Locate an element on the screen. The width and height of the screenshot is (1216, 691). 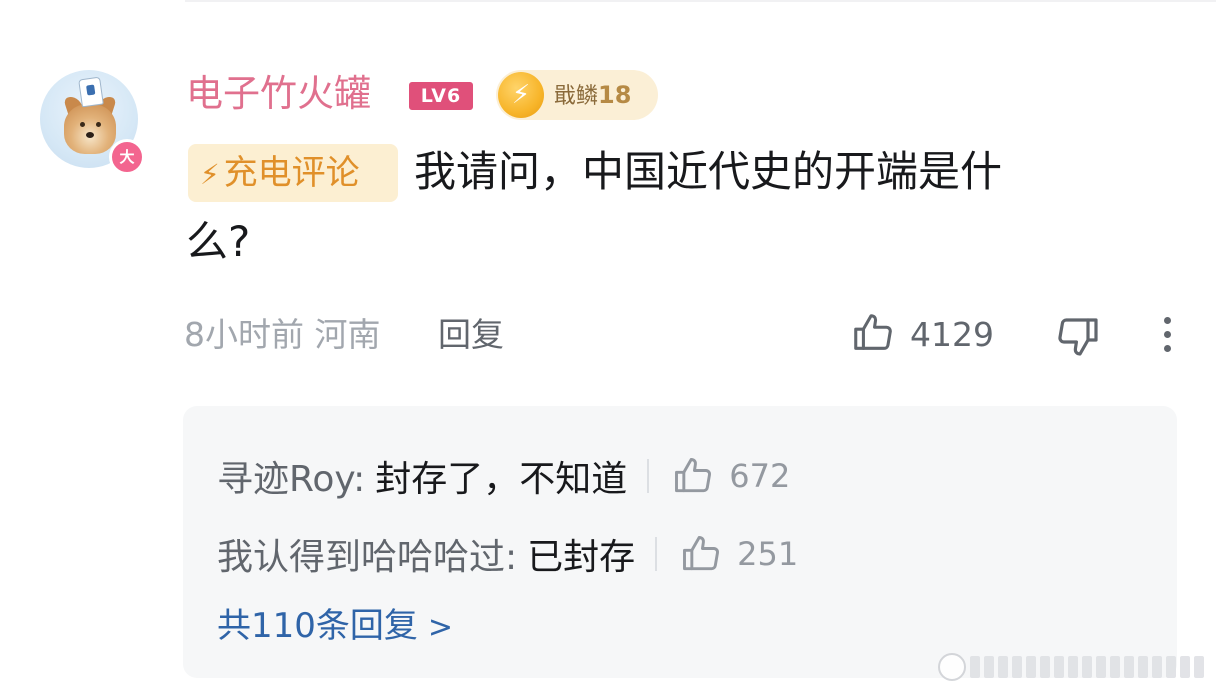
reply-item: 寻迹Roy: 封存了，不知道 672 is located at coordinates (503, 476).